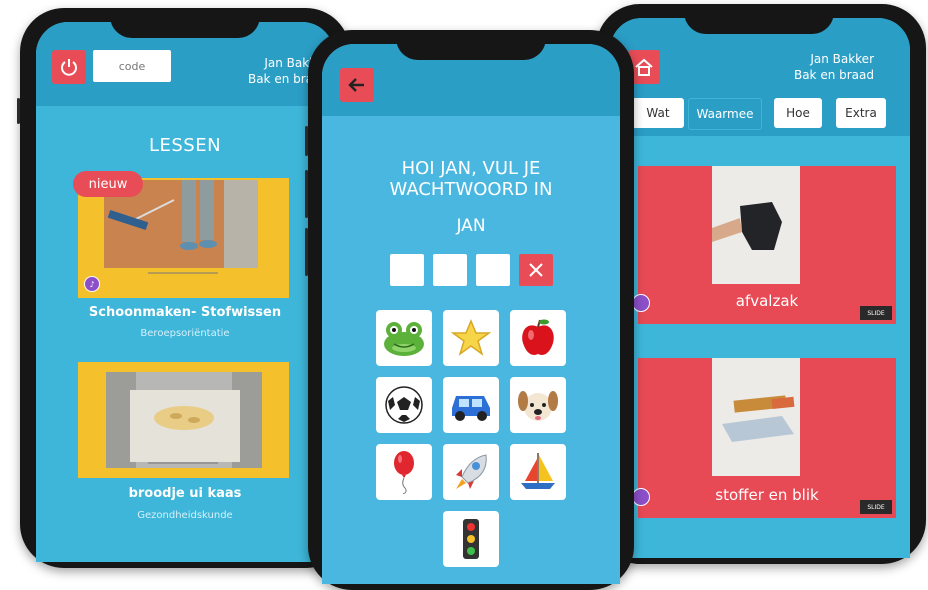  I want to click on home-icon, so click(644, 67).